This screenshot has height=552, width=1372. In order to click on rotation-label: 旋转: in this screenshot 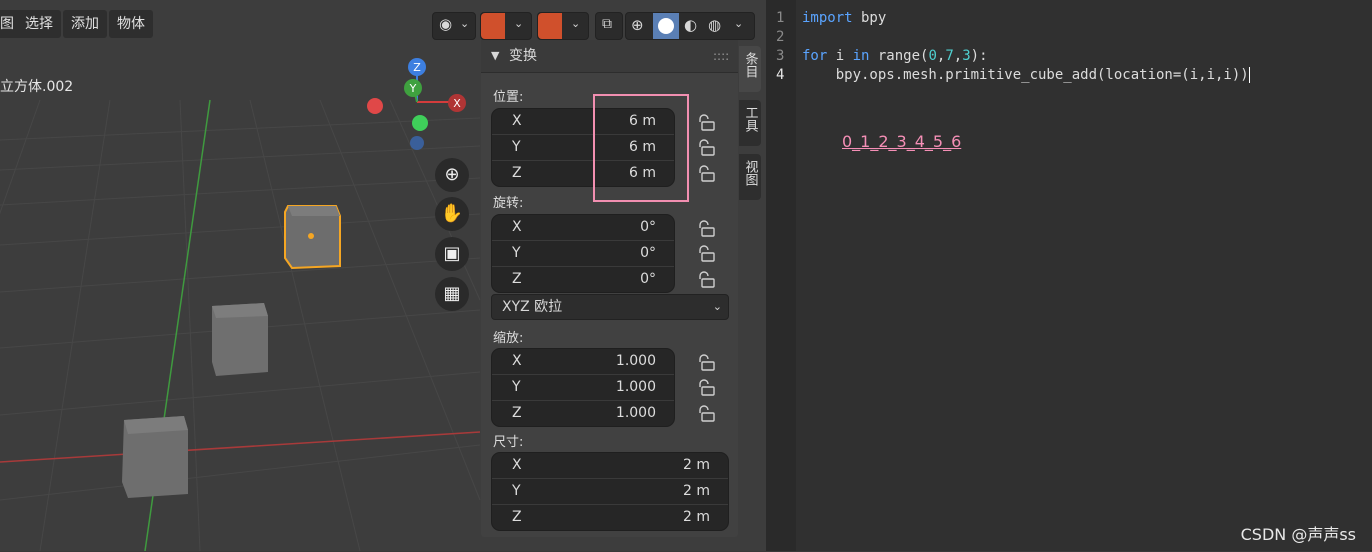, I will do `click(508, 203)`.